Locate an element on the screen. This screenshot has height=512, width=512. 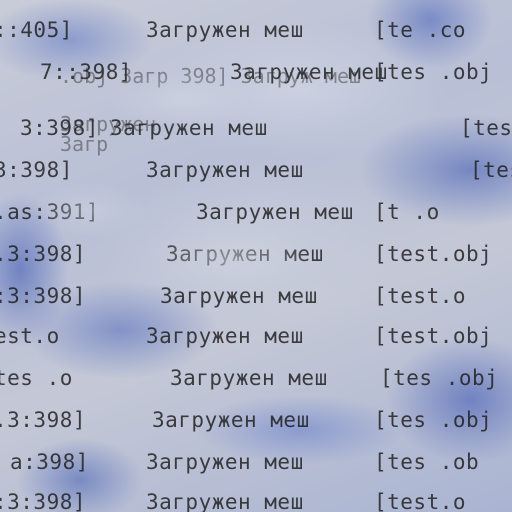
log-source: 3:398] is located at coordinates (36, 170).